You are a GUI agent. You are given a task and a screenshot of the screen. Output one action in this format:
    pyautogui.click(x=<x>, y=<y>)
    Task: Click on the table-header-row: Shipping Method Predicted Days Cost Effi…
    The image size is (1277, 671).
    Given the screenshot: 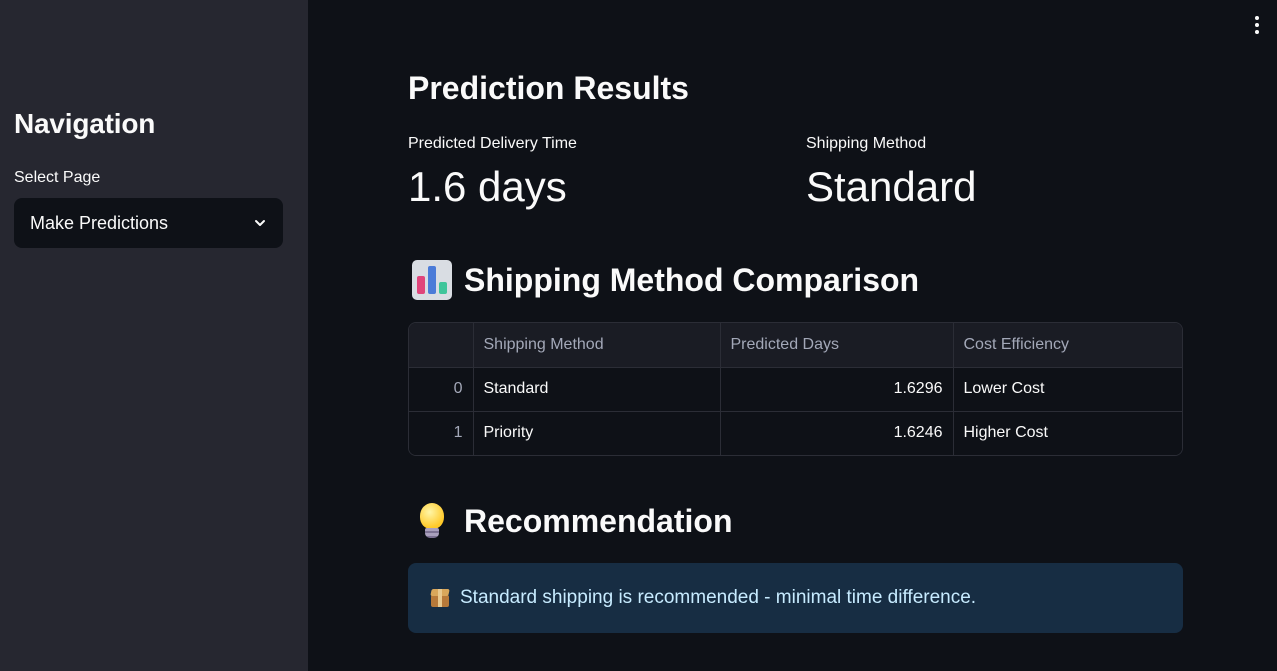 What is the action you would take?
    pyautogui.click(x=795, y=345)
    